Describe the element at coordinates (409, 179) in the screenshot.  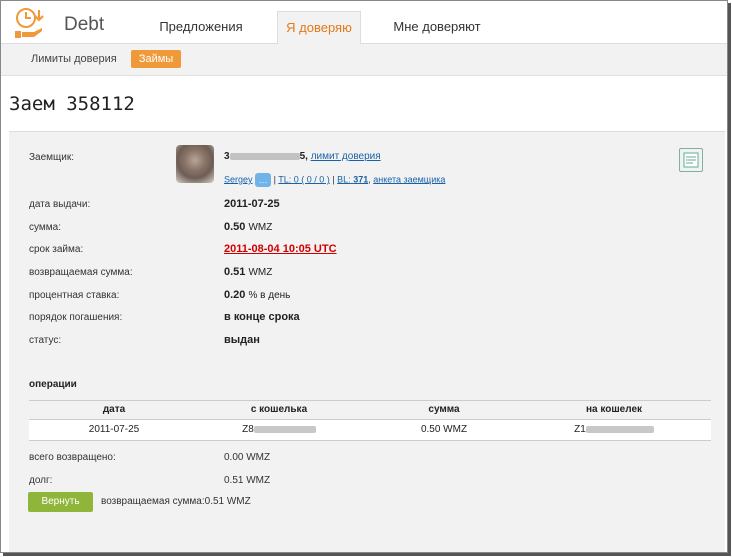
I see `borrower-profile-link: анкета заемщика` at that location.